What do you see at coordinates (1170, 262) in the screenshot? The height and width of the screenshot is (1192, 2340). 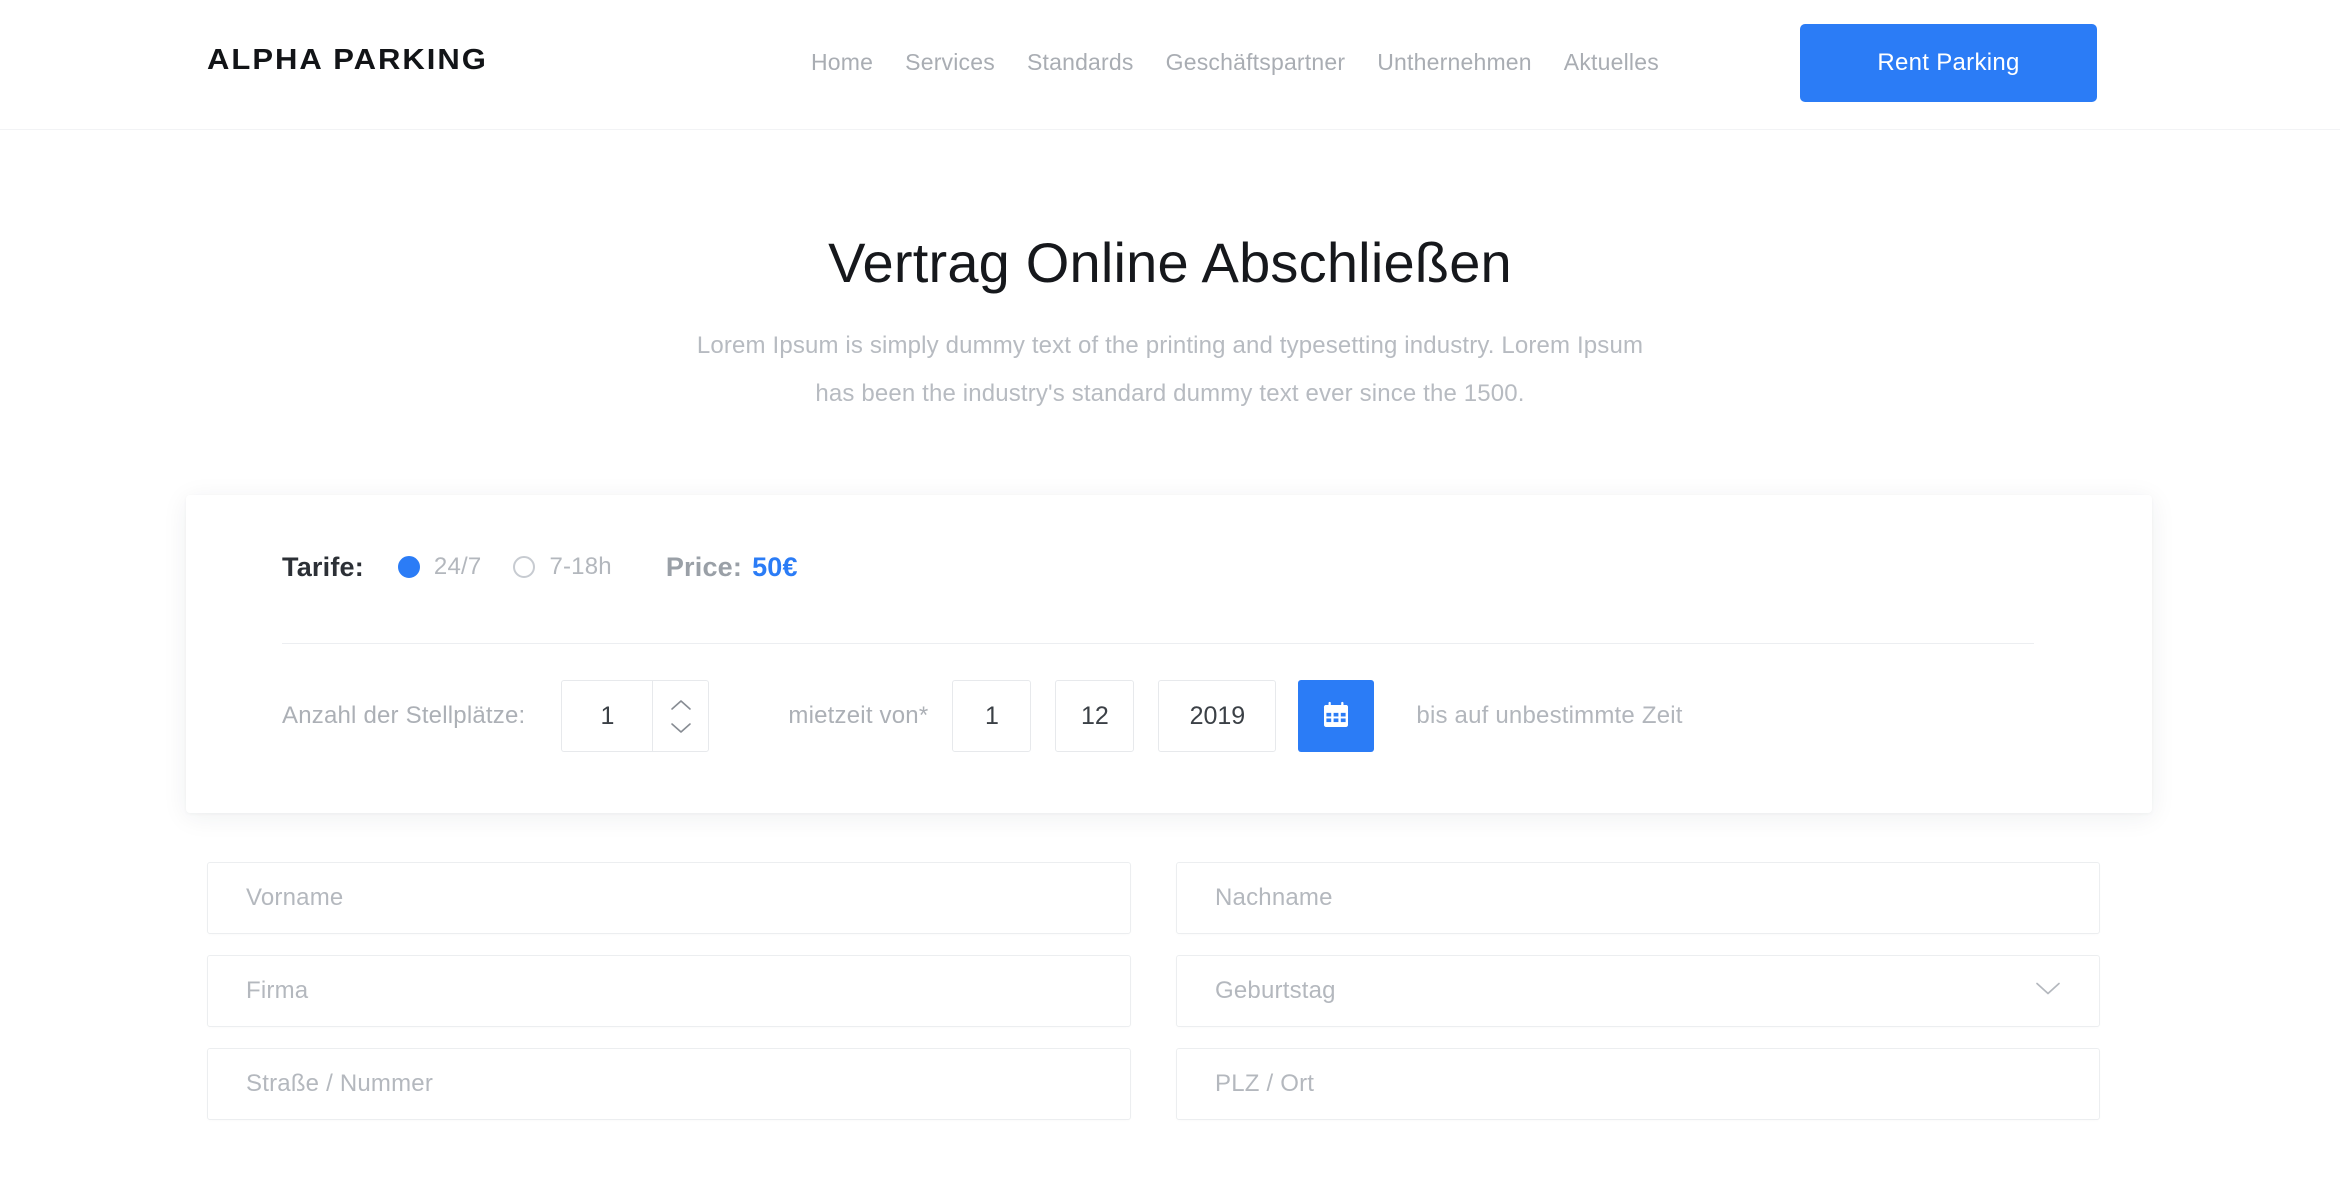 I see `page-title: Vertrag Online Abschließen` at bounding box center [1170, 262].